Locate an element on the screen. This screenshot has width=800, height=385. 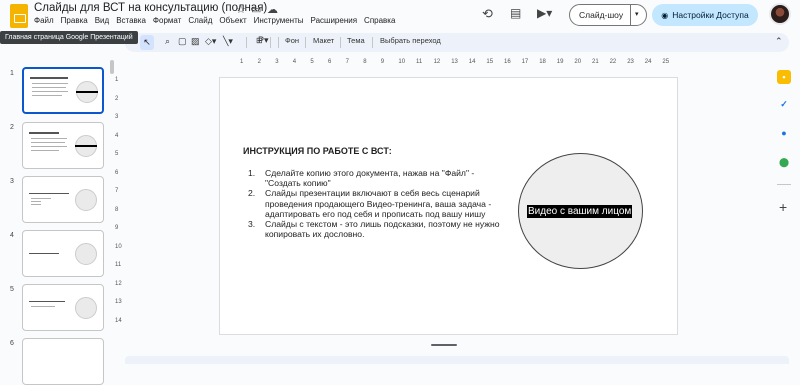
text-format-icon: Р▾ is located at coordinates (263, 40).